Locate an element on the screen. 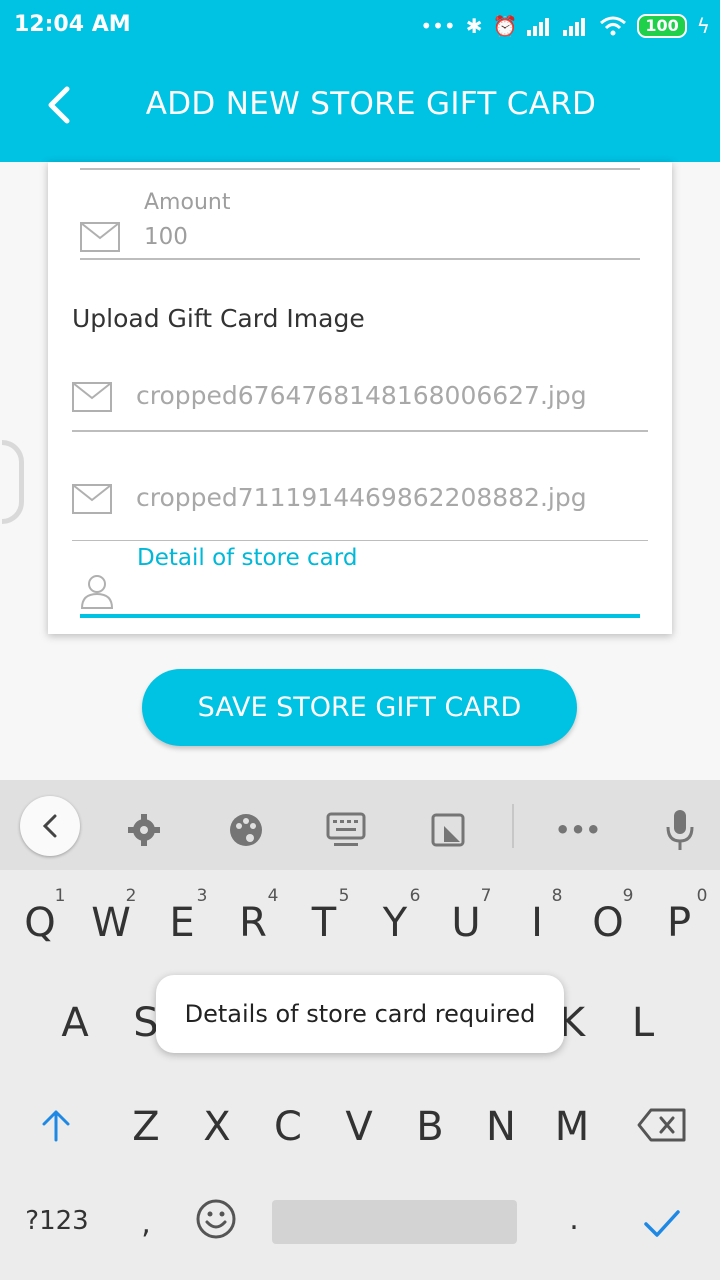 The image size is (720, 1280). gear-icon is located at coordinates (144, 830).